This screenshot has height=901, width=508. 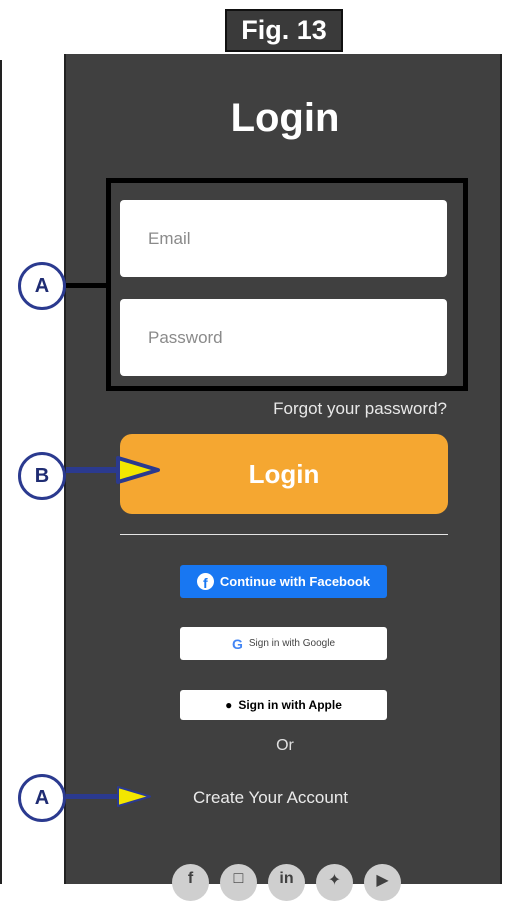 What do you see at coordinates (285, 745) in the screenshot?
I see `or-separator: Or` at bounding box center [285, 745].